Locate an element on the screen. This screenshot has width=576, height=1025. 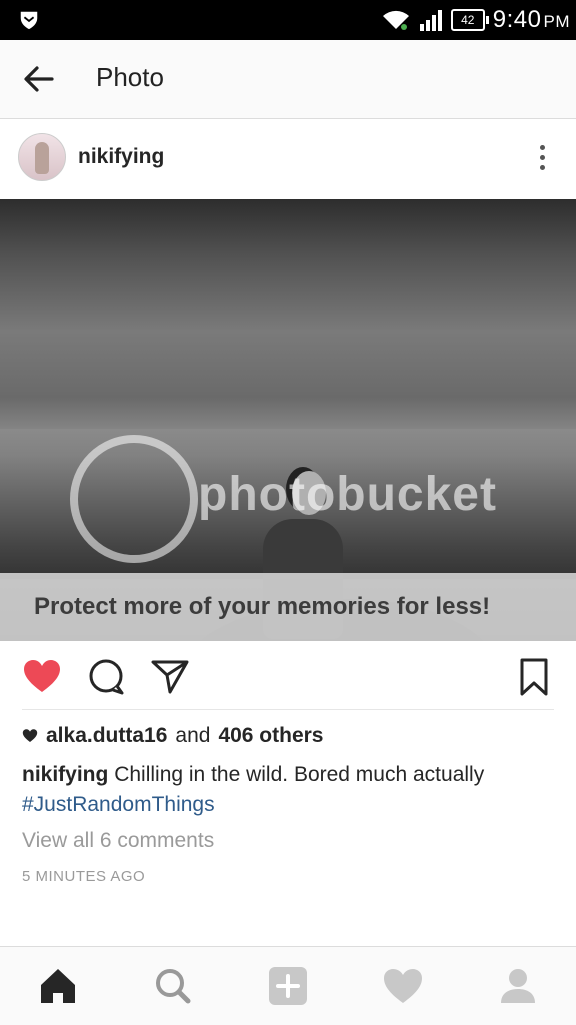
more-options-icon is located at coordinates (542, 159).